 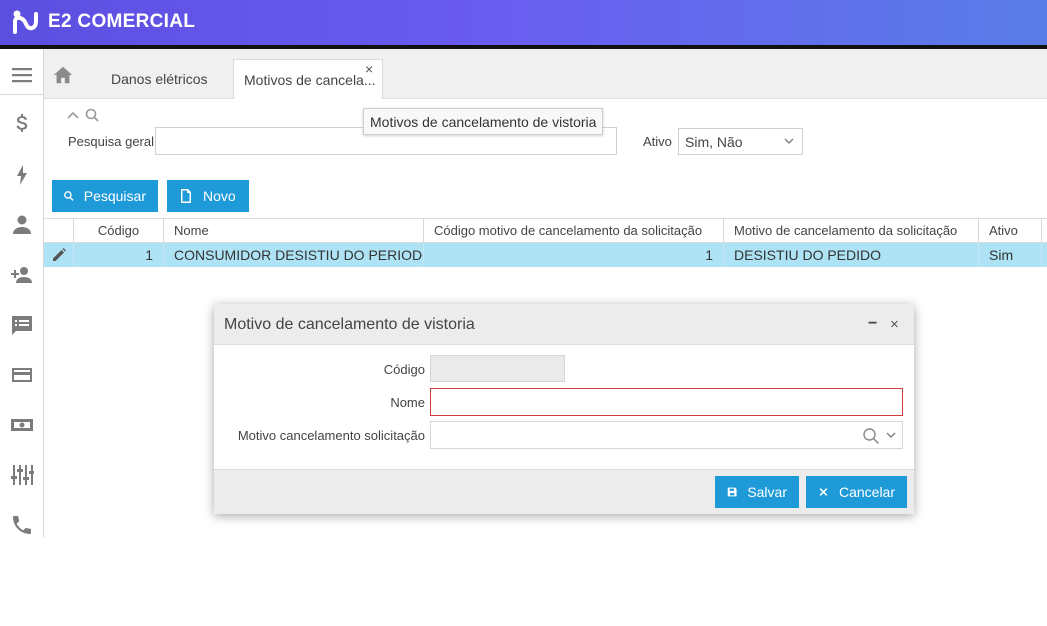 I want to click on tab-danos-eletricos: Danos elétricos, so click(x=159, y=79).